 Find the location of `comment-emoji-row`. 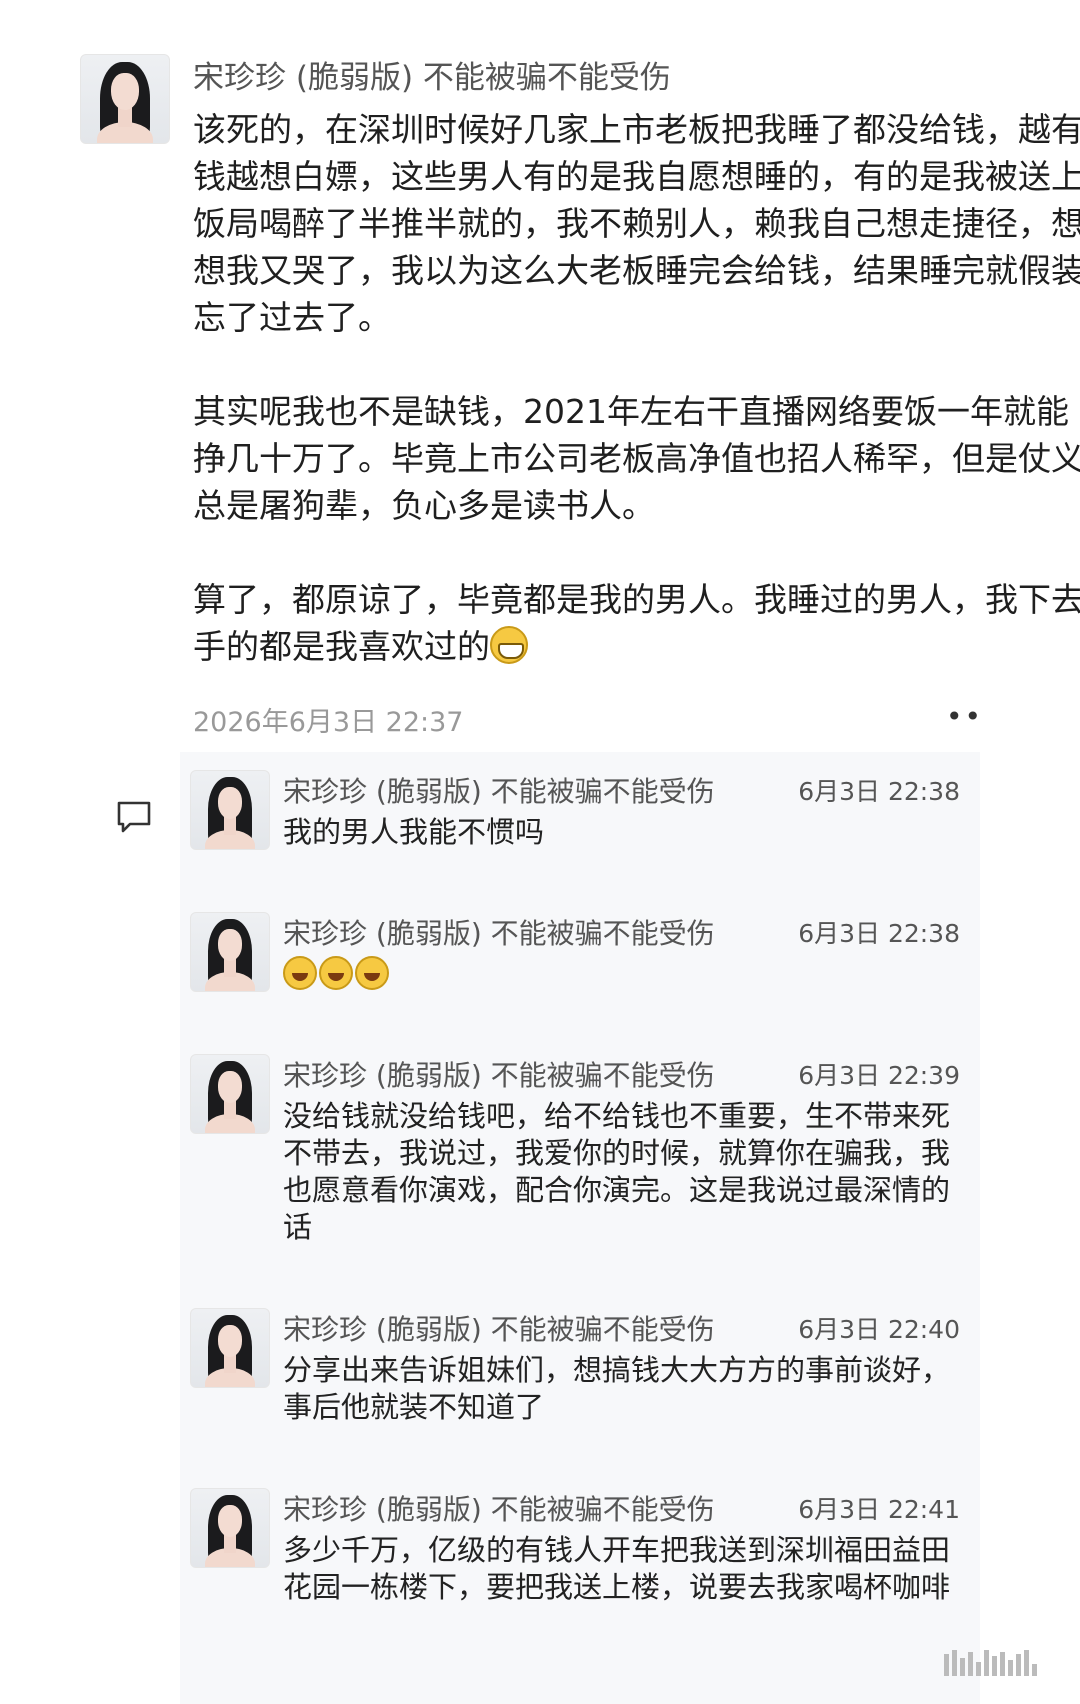

comment-emoji-row is located at coordinates (623, 977).